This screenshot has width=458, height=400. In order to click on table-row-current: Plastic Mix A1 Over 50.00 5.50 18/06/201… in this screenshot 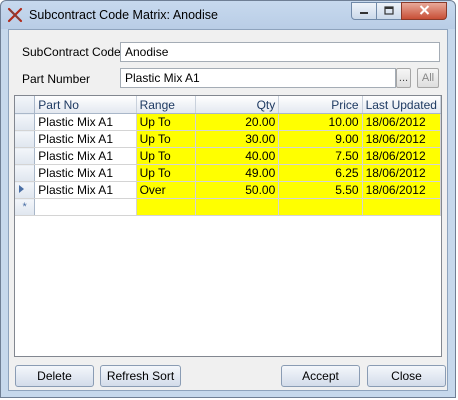, I will do `click(228, 190)`.